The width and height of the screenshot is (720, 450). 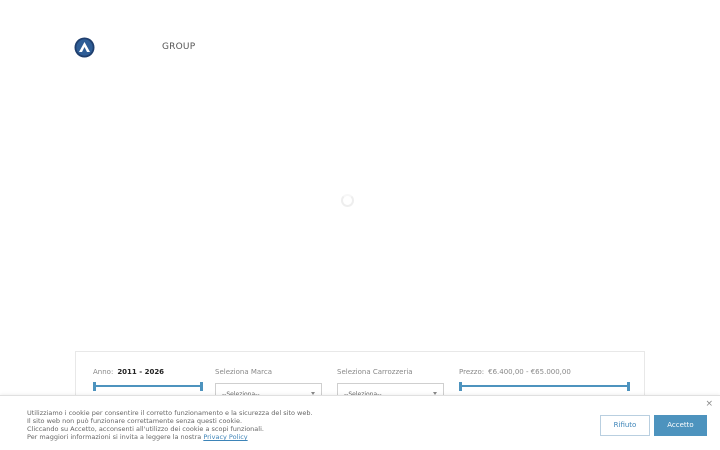 What do you see at coordinates (709, 404) in the screenshot?
I see `close-icon: ×` at bounding box center [709, 404].